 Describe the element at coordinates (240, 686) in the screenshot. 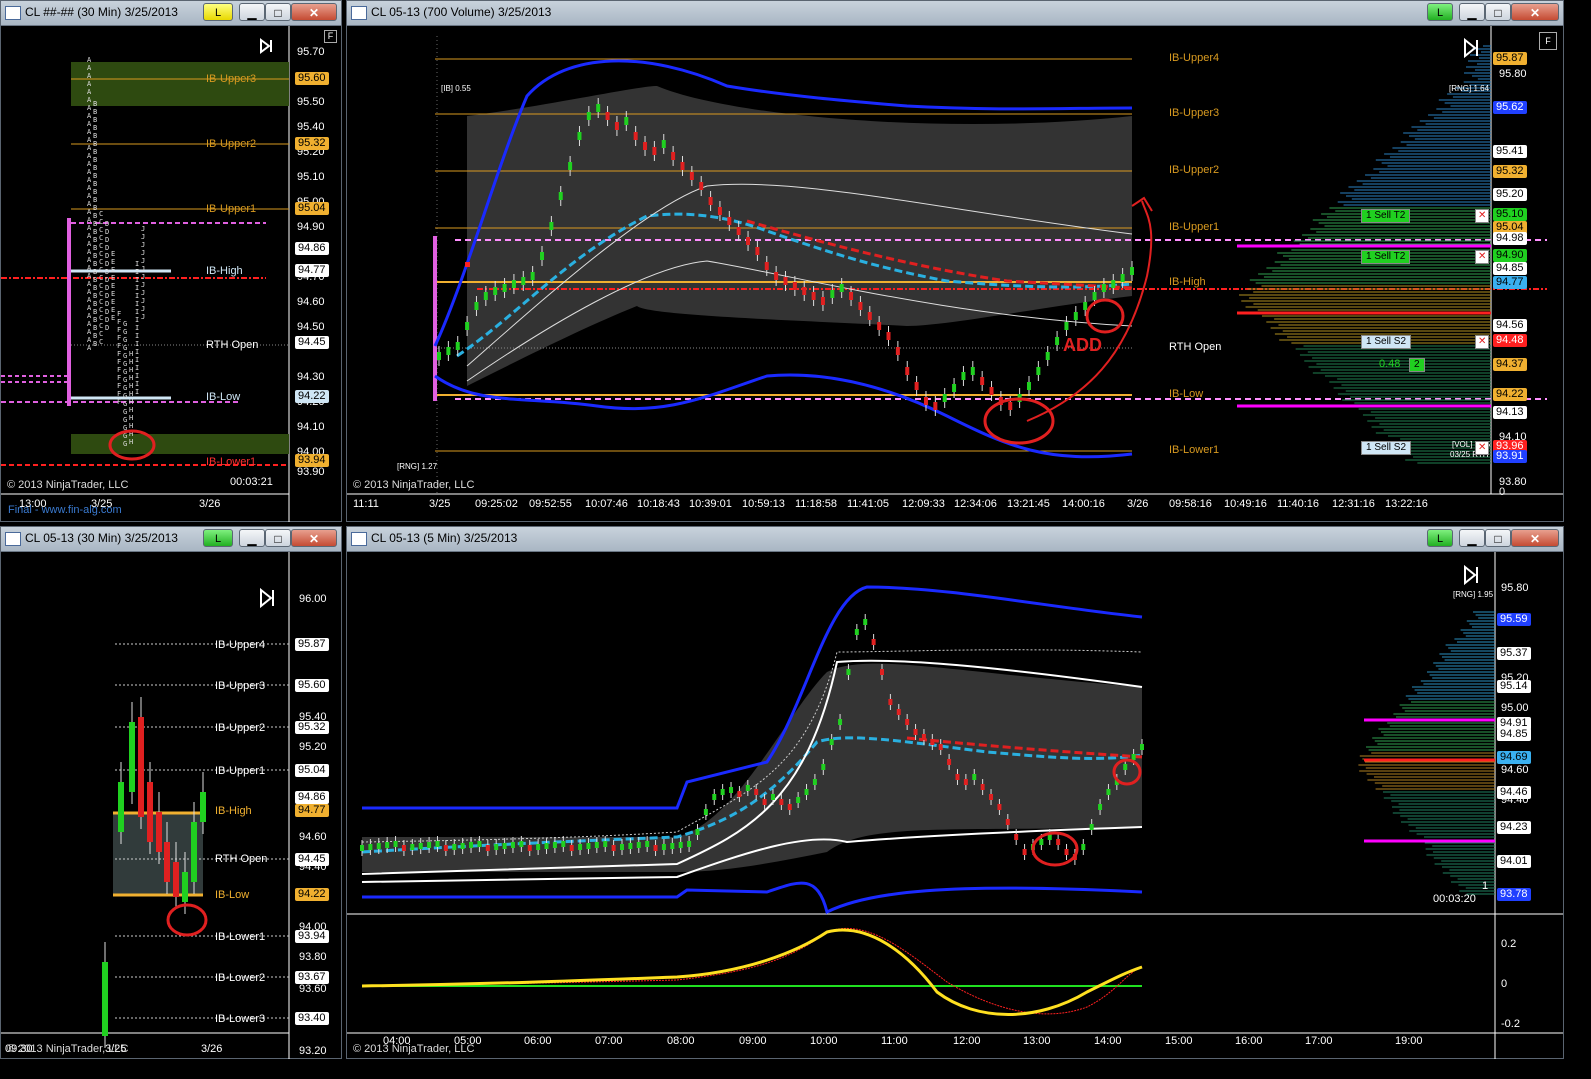

I see `level-label: IB-Upper3` at that location.